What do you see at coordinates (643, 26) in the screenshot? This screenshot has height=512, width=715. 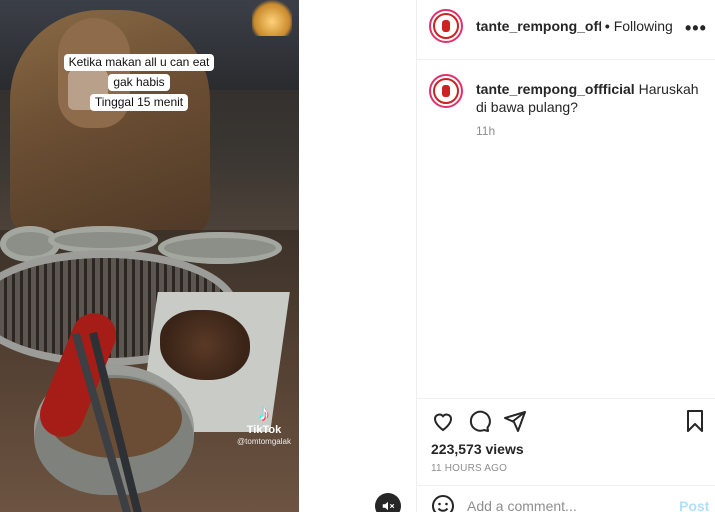 I see `following-button: Following` at bounding box center [643, 26].